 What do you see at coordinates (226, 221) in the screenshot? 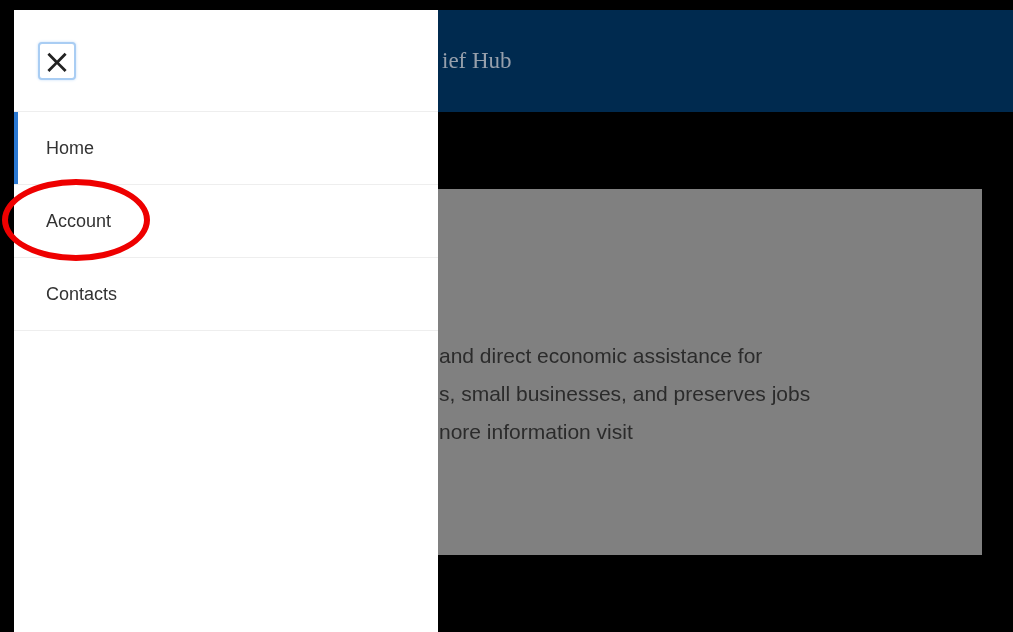
I see `nav-item: Account` at bounding box center [226, 221].